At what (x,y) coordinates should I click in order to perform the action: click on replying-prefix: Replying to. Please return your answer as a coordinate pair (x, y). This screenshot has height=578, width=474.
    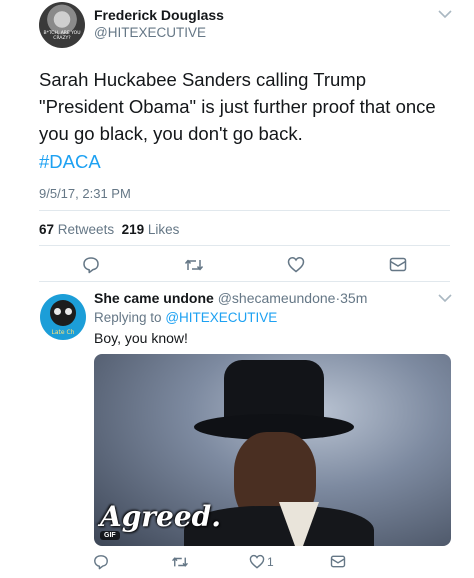
    Looking at the image, I should click on (128, 317).